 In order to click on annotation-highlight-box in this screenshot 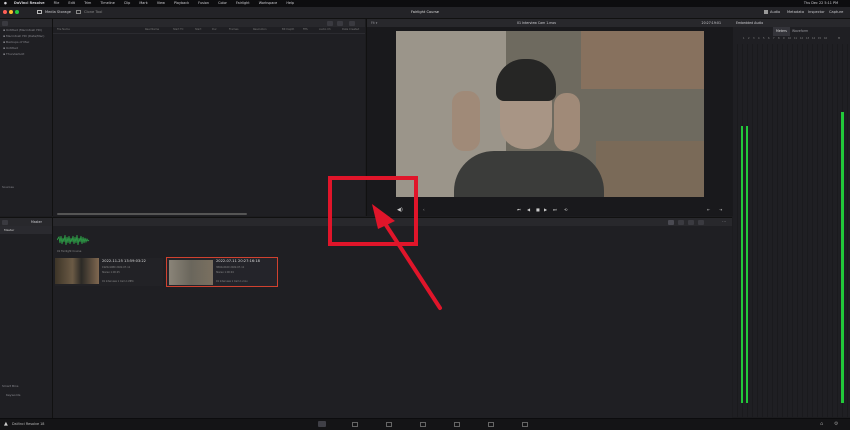, I will do `click(373, 211)`.